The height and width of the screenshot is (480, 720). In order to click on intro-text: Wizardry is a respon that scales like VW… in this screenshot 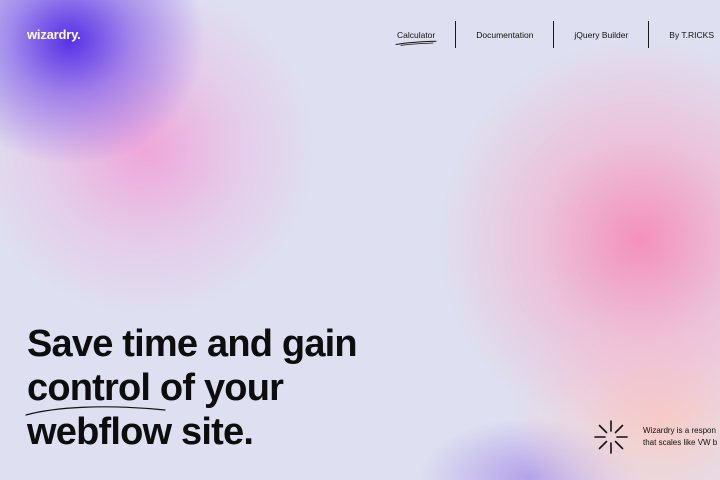, I will do `click(680, 437)`.